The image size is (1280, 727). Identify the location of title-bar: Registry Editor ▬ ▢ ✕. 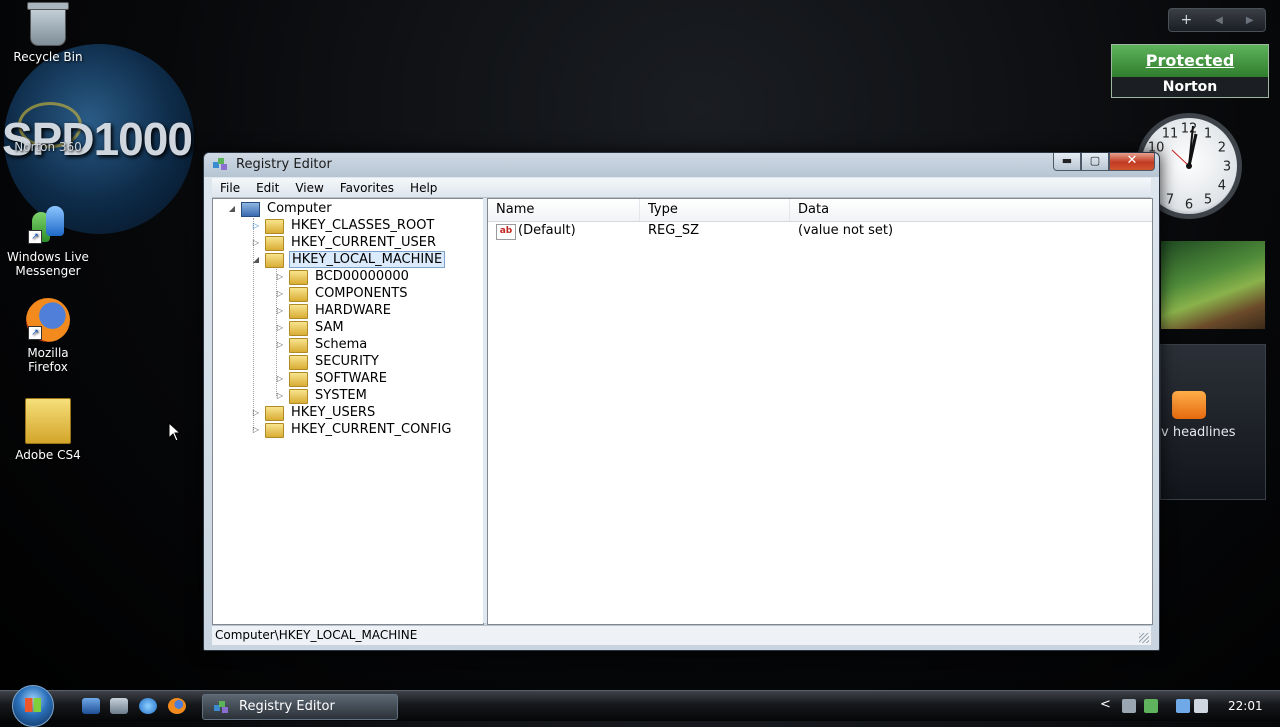
(681, 165).